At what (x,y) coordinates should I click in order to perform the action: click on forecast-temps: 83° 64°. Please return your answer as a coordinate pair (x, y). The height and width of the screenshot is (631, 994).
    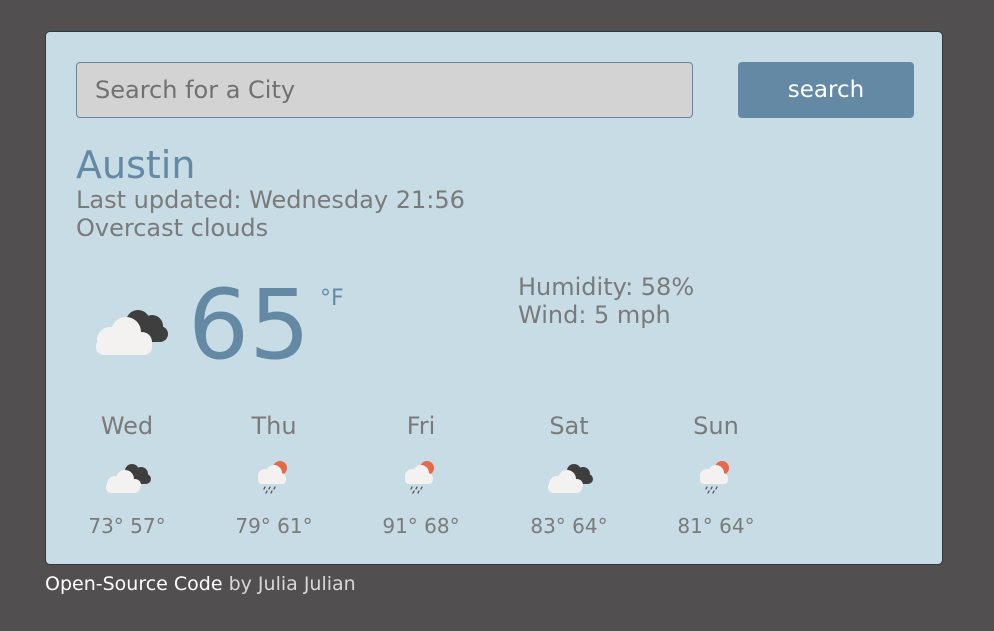
    Looking at the image, I should click on (569, 526).